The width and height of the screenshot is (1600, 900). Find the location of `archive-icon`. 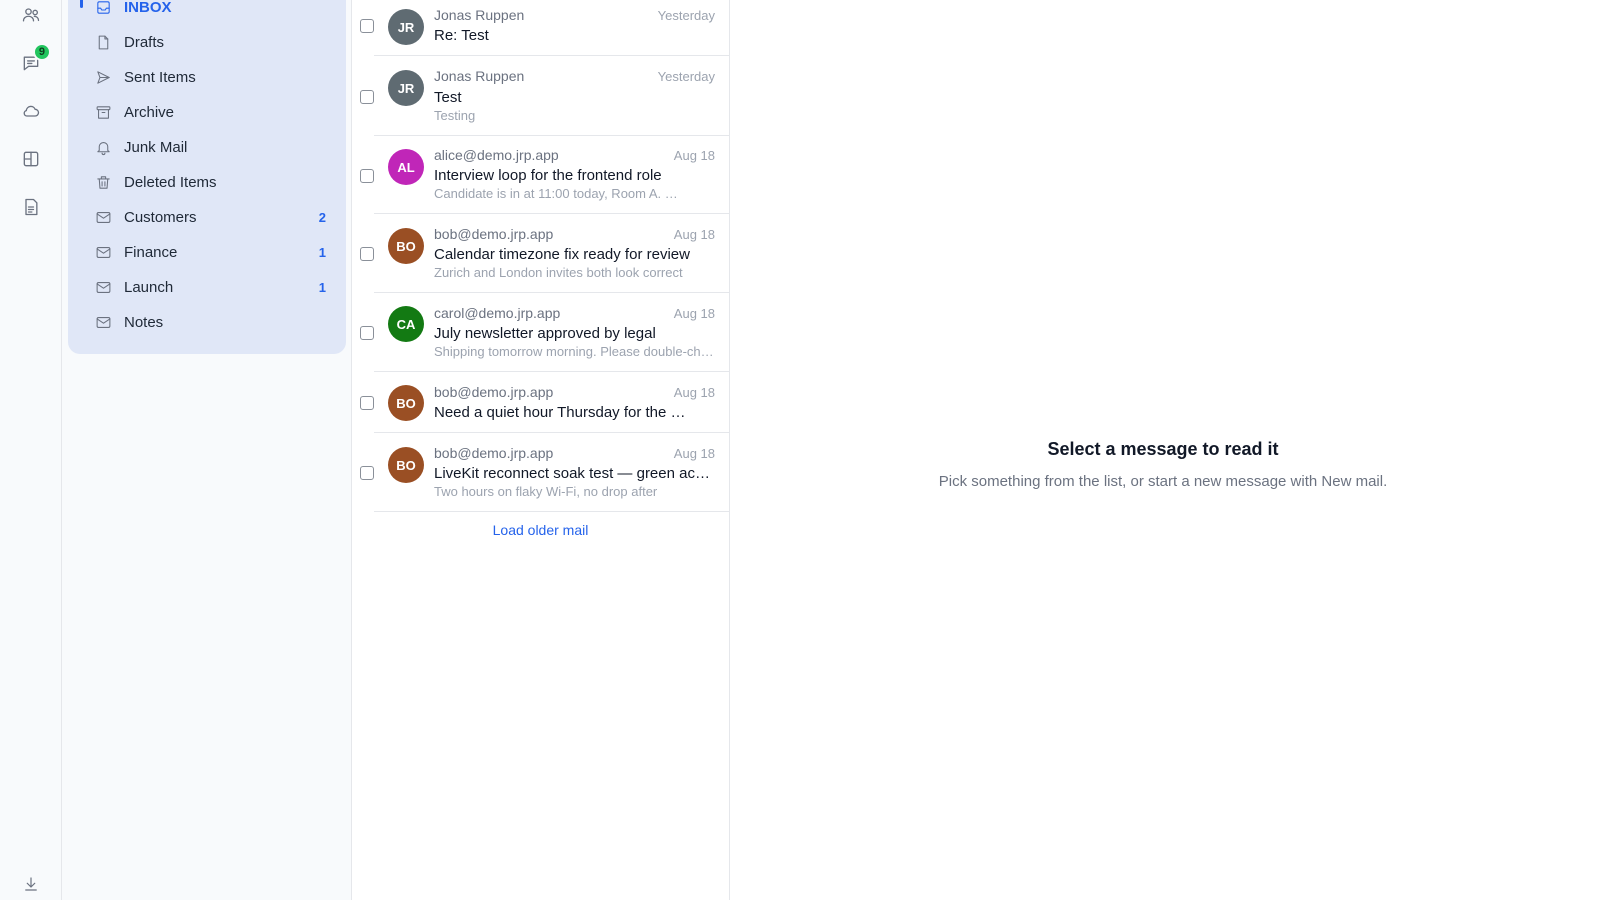

archive-icon is located at coordinates (103, 112).